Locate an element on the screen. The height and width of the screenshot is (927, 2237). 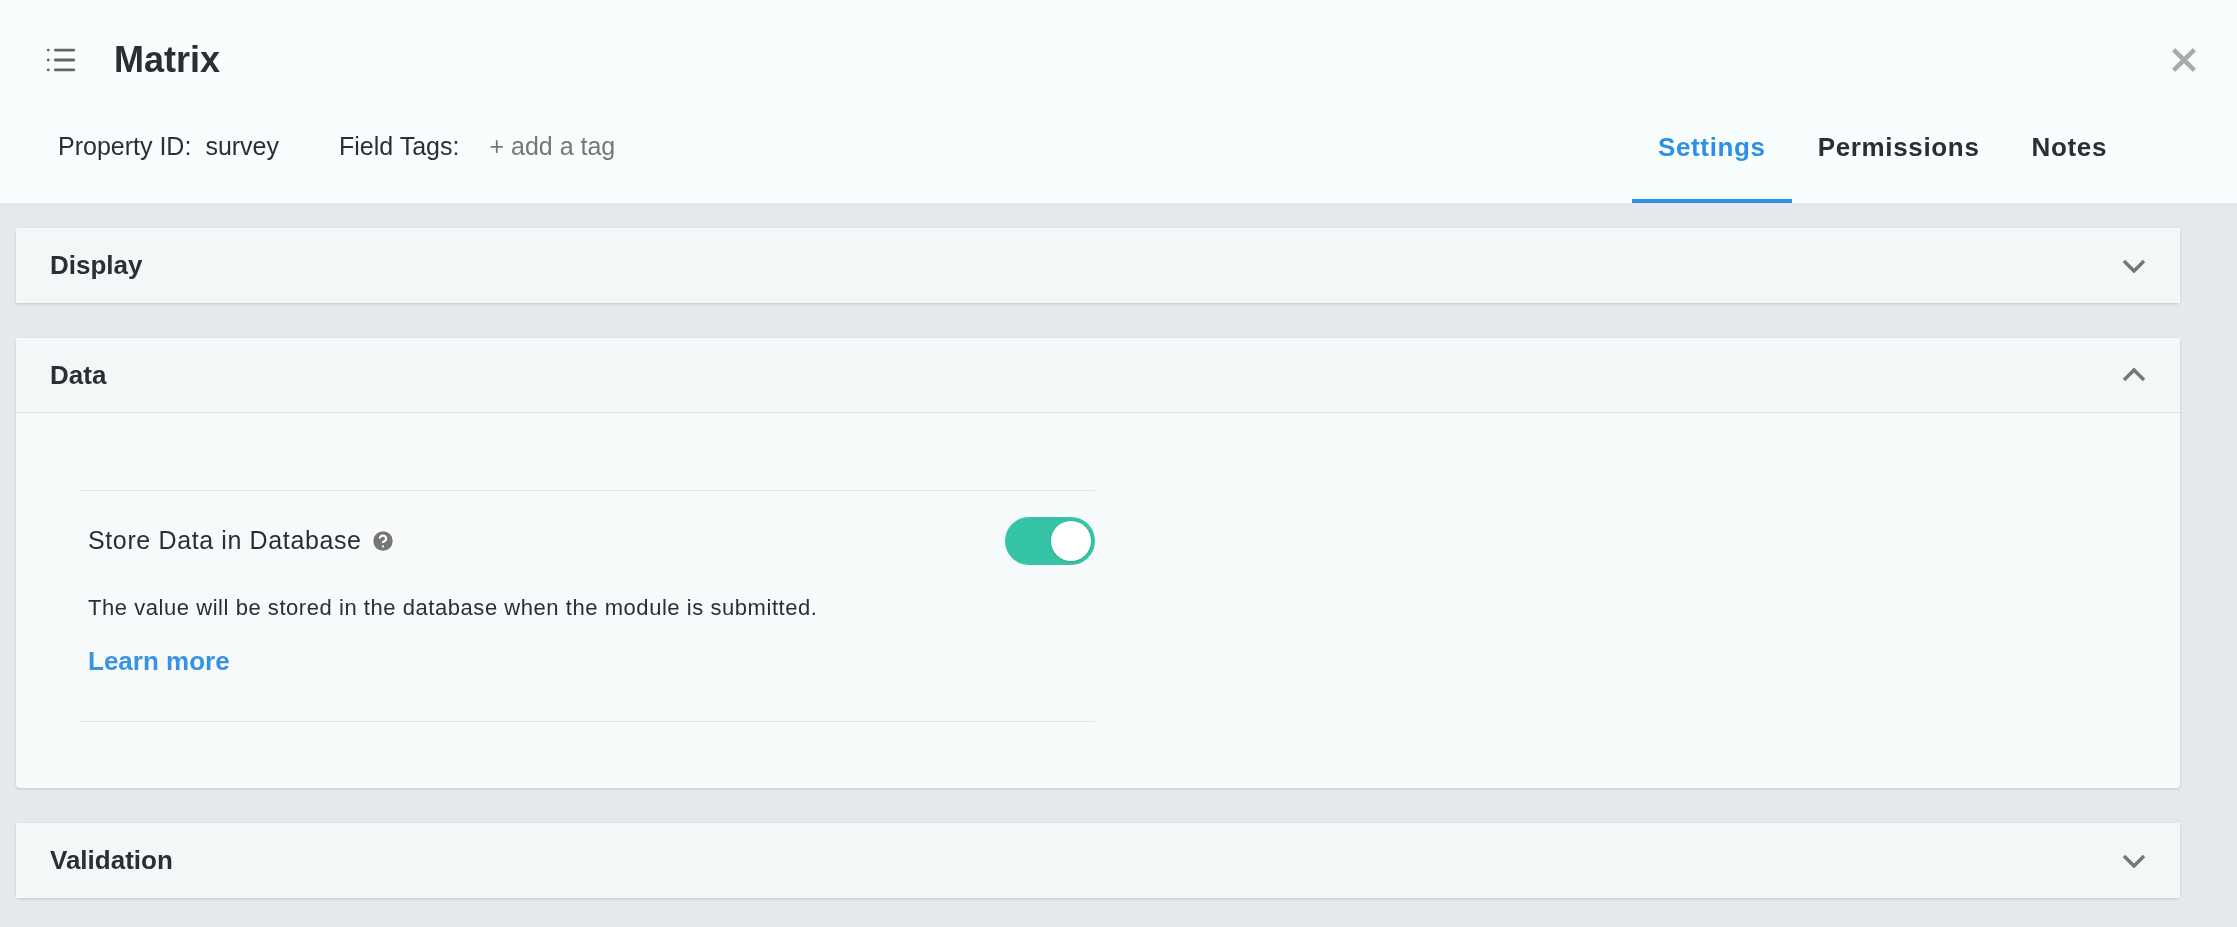
modal-title: Matrix is located at coordinates (167, 60).